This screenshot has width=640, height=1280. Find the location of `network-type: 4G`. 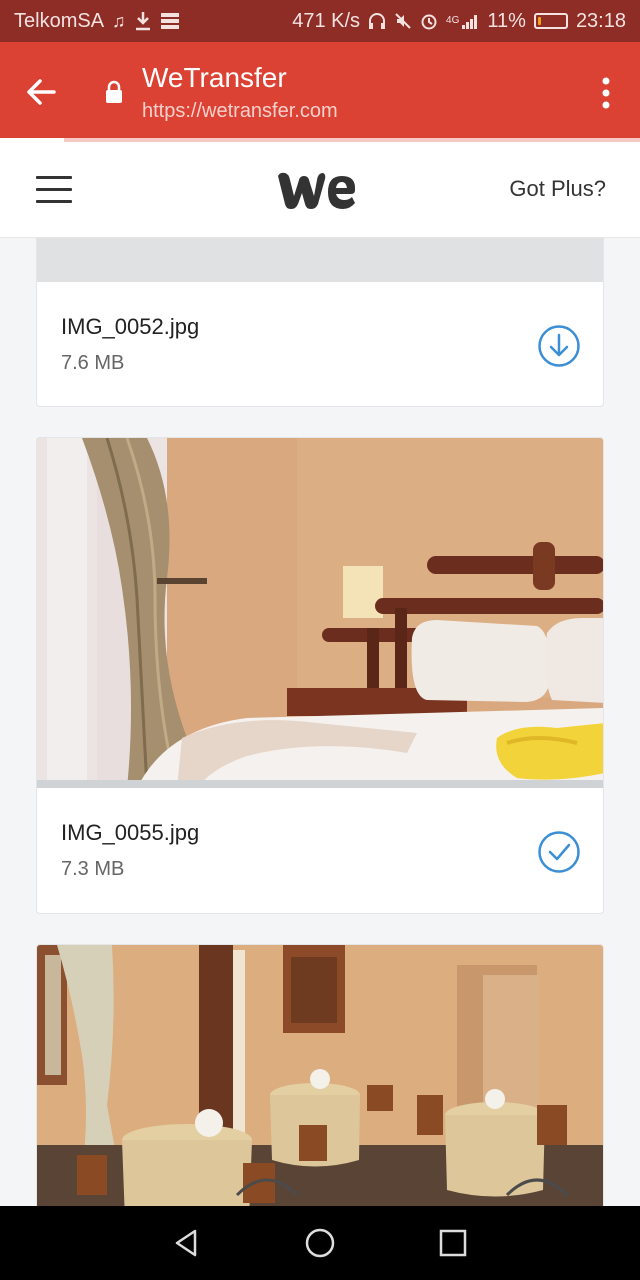

network-type: 4G is located at coordinates (453, 20).